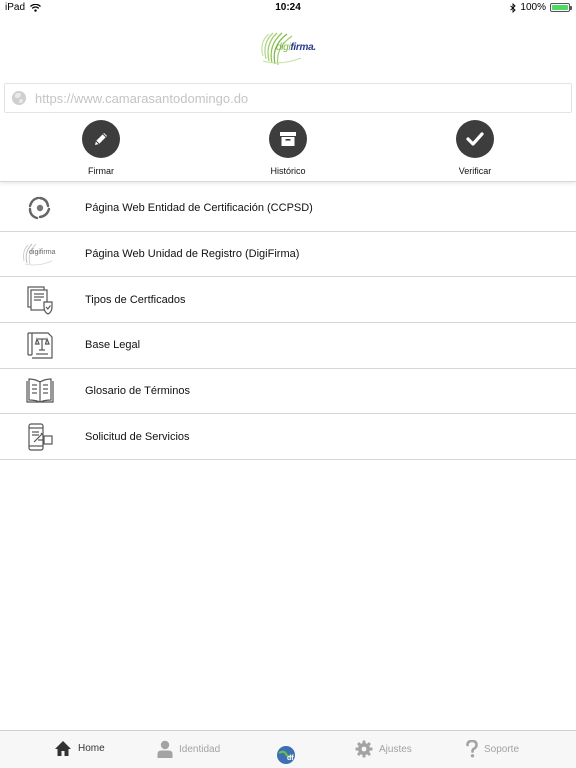  I want to click on tab-bar: Home Identidad df Ajustes Soporte, so click(288, 749).